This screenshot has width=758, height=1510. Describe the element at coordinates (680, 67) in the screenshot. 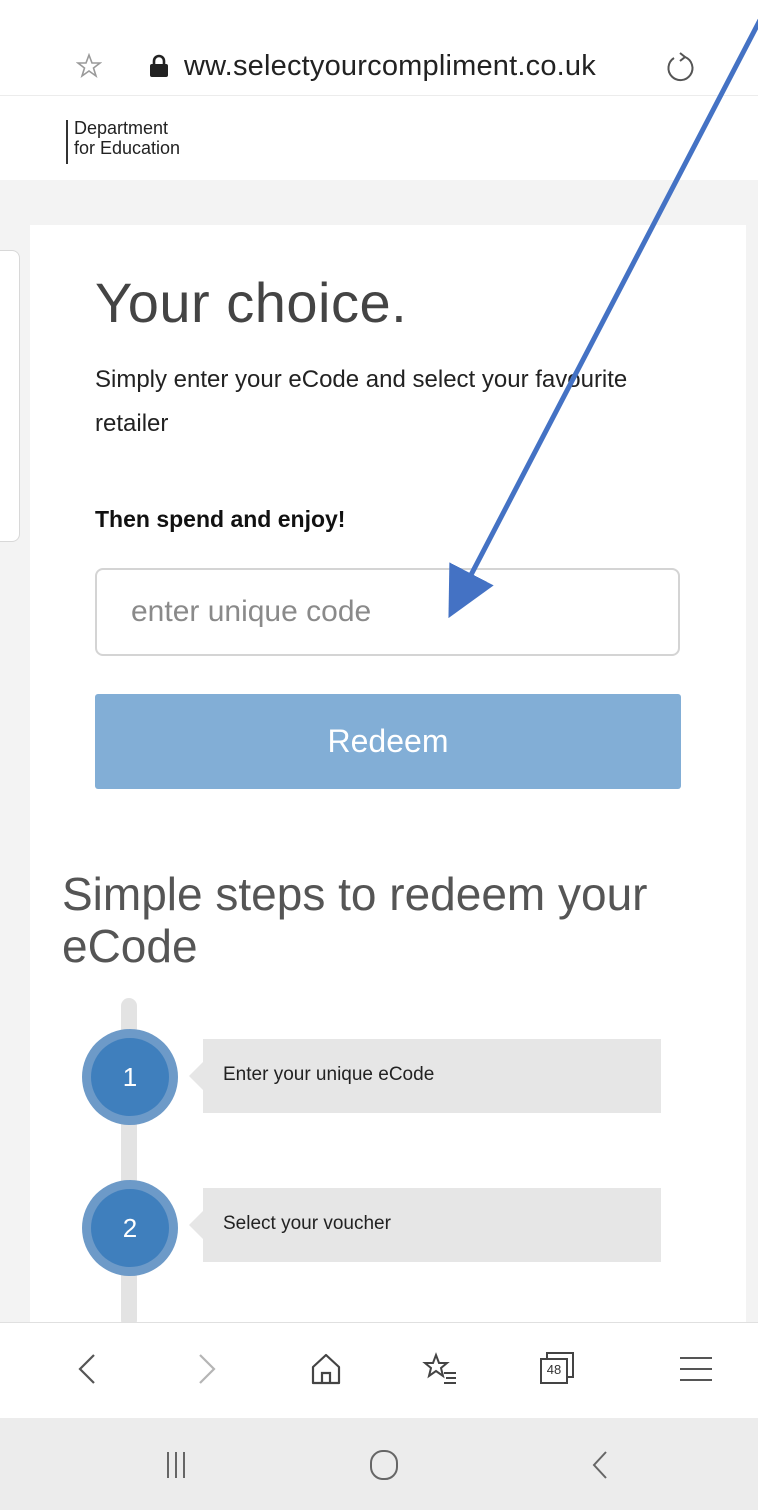

I see `reload-icon` at that location.